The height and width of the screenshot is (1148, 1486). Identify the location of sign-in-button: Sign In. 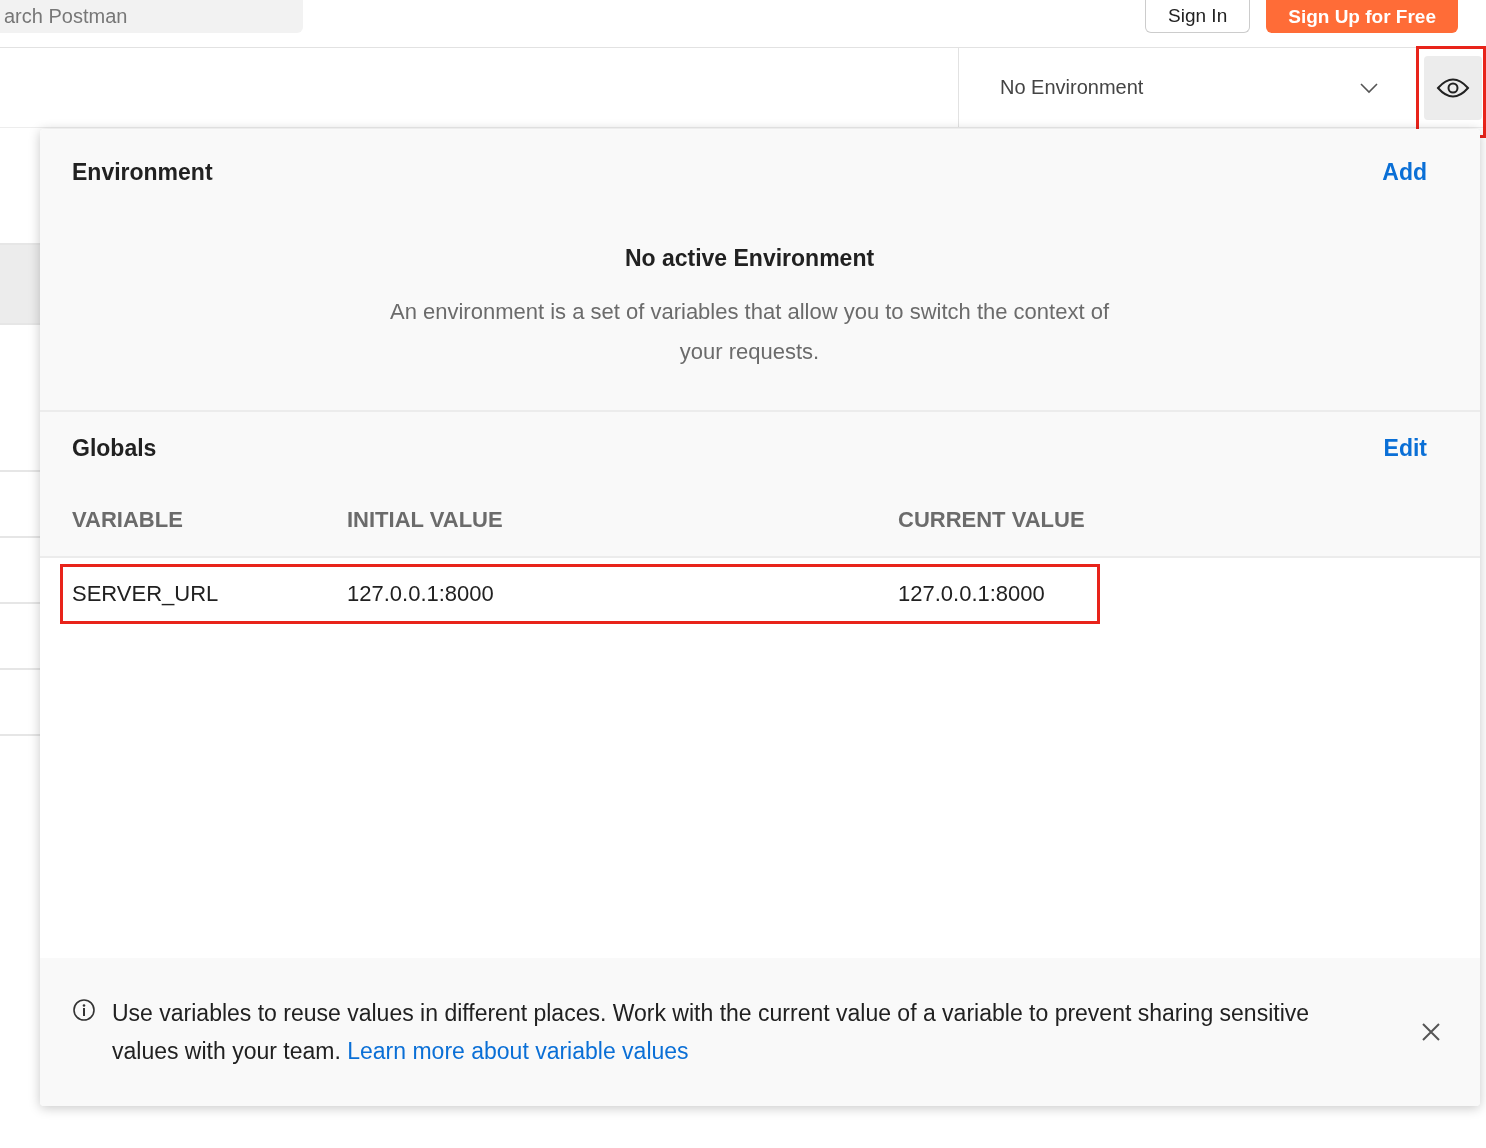
(1198, 16).